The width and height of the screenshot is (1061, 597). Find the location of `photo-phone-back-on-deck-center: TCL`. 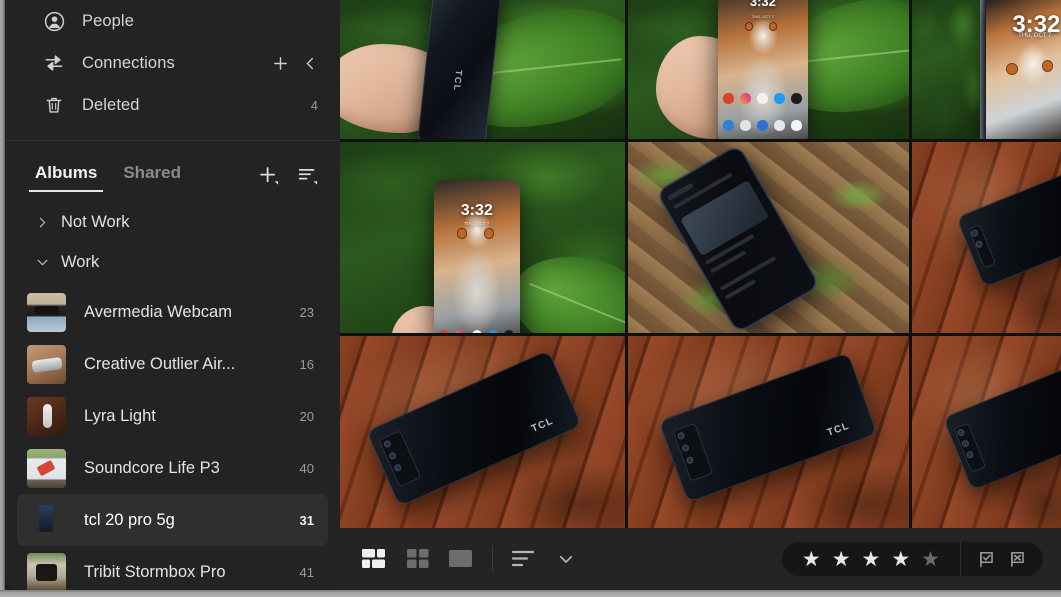

photo-phone-back-on-deck-center: TCL is located at coordinates (768, 432).